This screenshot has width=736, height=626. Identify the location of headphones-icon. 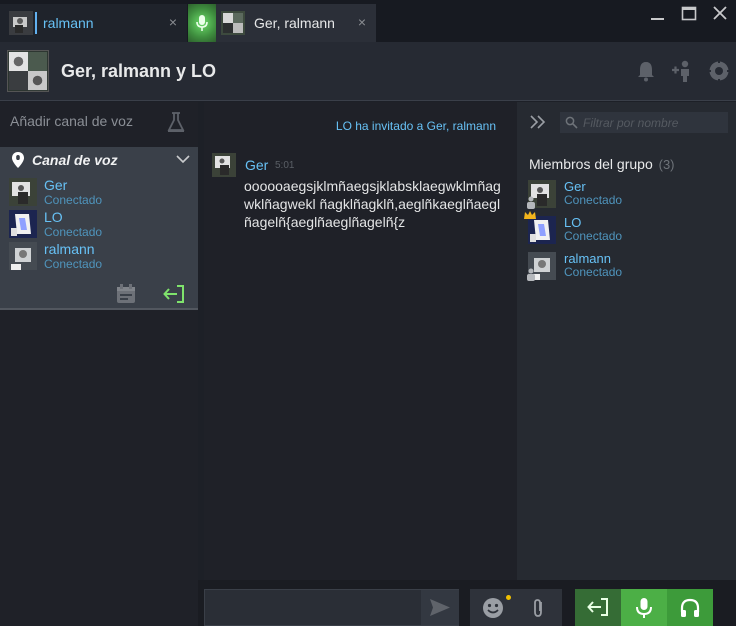
(690, 607).